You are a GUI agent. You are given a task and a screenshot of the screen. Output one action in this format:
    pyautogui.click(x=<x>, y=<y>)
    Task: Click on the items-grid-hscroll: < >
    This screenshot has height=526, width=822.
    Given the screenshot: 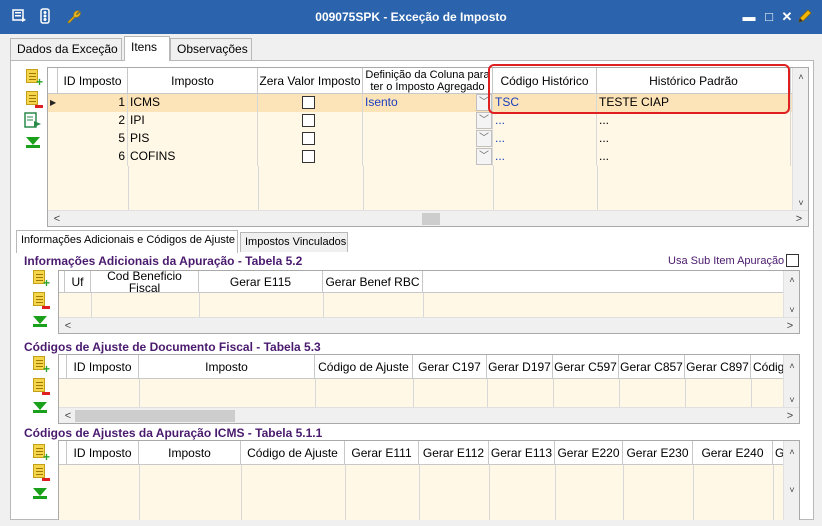 What is the action you would take?
    pyautogui.click(x=428, y=218)
    